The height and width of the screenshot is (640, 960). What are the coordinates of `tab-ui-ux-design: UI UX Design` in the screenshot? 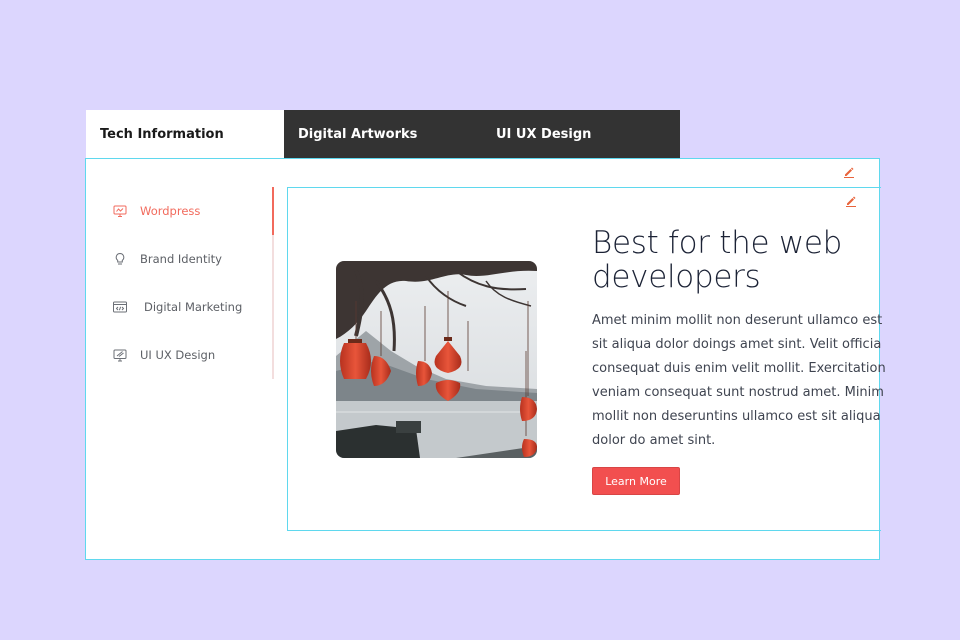 It's located at (581, 134).